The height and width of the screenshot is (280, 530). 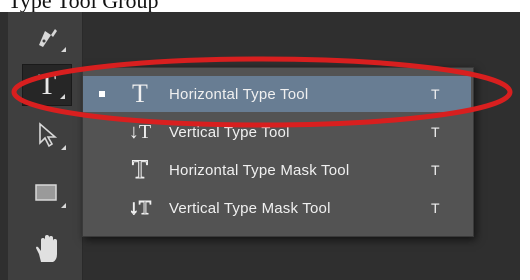 I want to click on rectangle-tool-icon, so click(x=46, y=192).